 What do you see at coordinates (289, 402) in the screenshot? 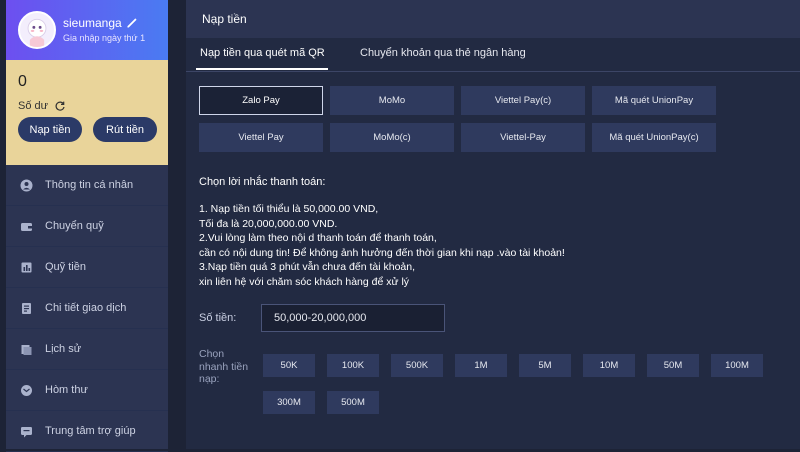
I see `quick-amount-300m: 300M` at bounding box center [289, 402].